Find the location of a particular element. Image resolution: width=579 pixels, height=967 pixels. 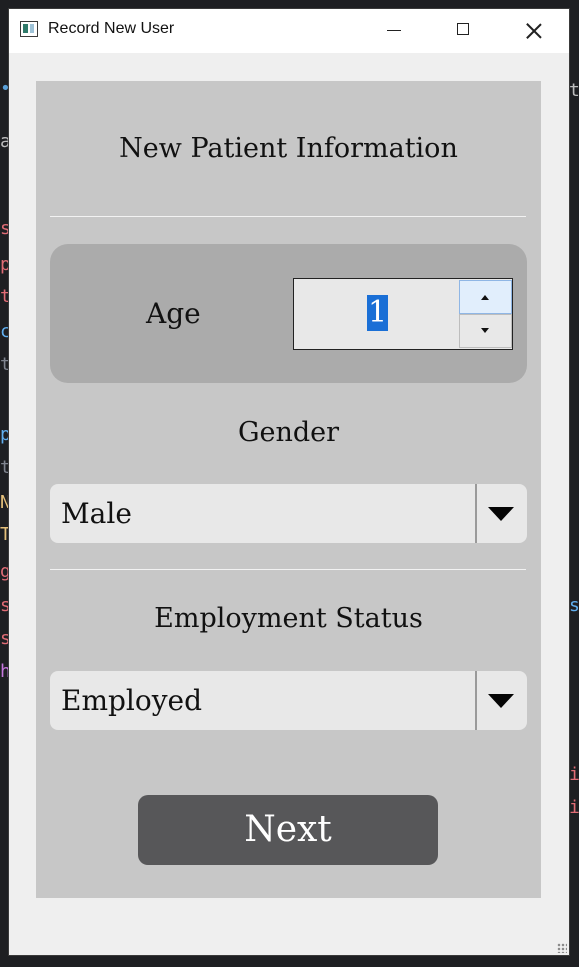

age-group: Age 1 is located at coordinates (288, 313).